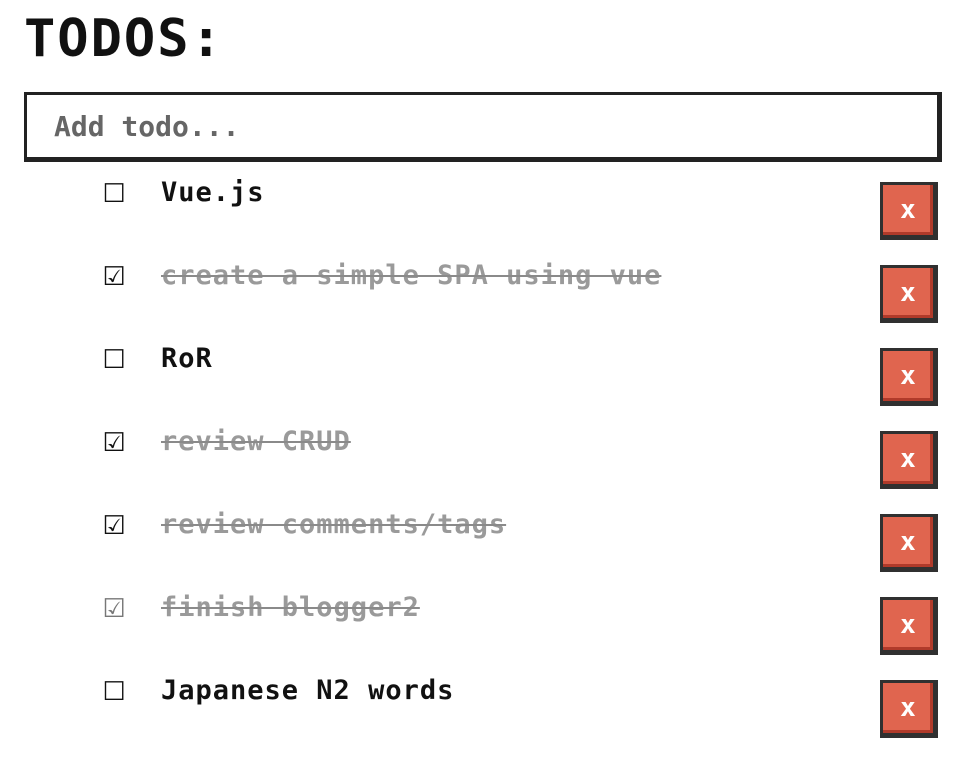 Image resolution: width=972 pixels, height=773 pixels. I want to click on todo-text: review CRUD, so click(256, 441).